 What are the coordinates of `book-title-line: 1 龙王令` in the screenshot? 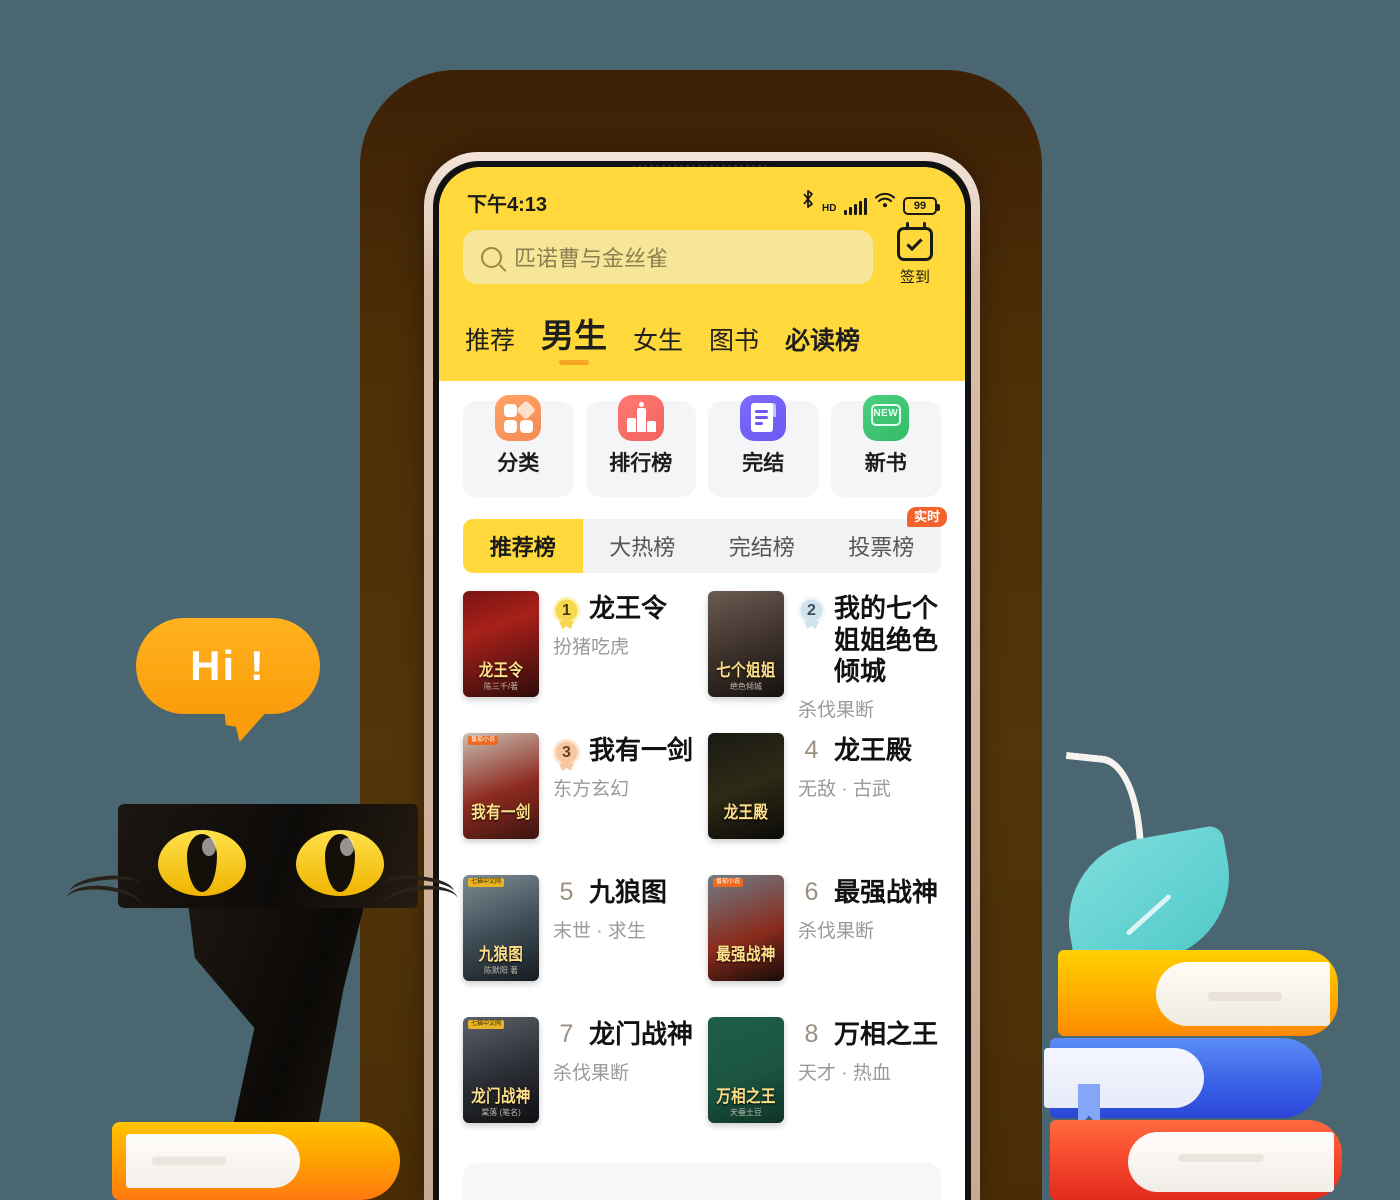 It's located at (624, 609).